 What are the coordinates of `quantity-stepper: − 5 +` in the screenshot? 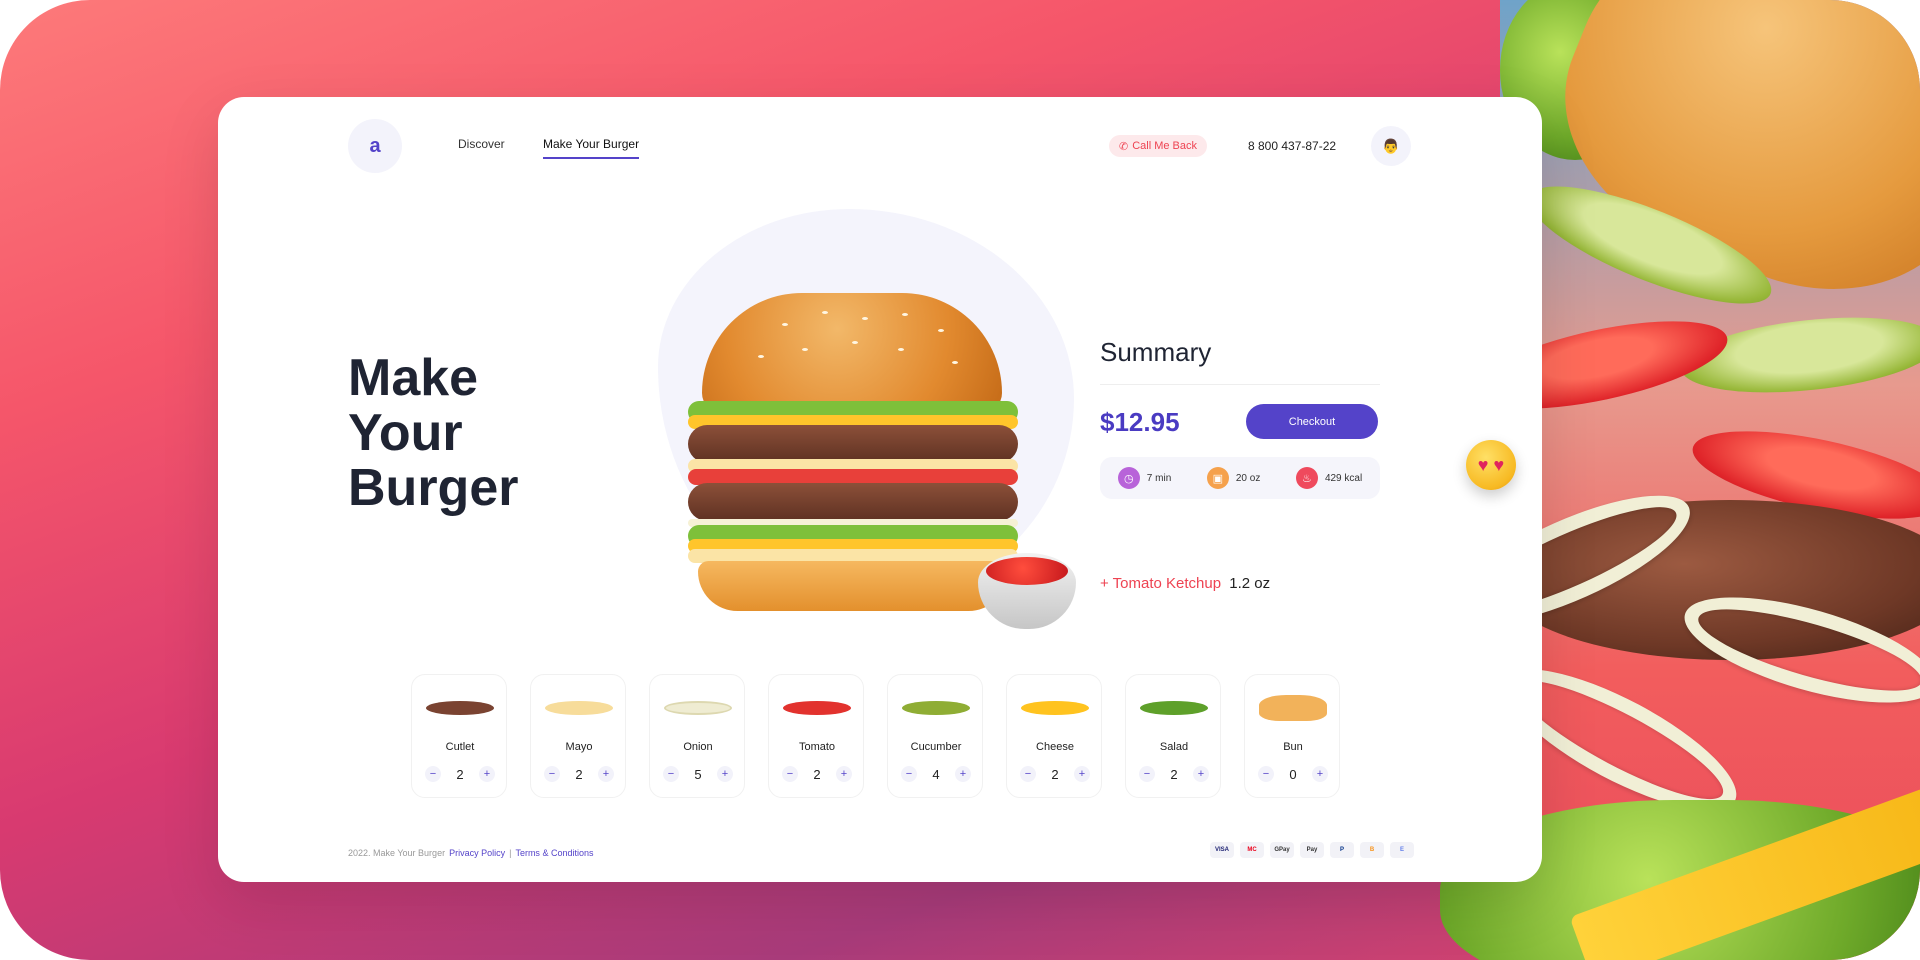 It's located at (698, 774).